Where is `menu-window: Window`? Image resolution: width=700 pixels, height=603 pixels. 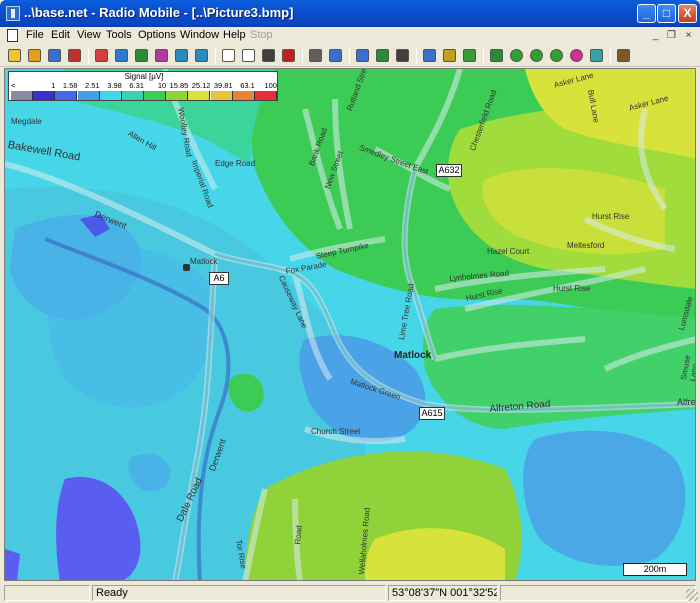
menu-window: Window is located at coordinates (199, 35).